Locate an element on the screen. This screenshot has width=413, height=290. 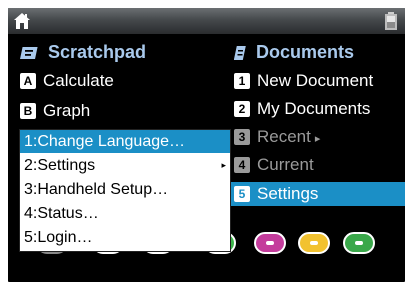
scratchpad-item-graph: B Graph is located at coordinates (55, 111).